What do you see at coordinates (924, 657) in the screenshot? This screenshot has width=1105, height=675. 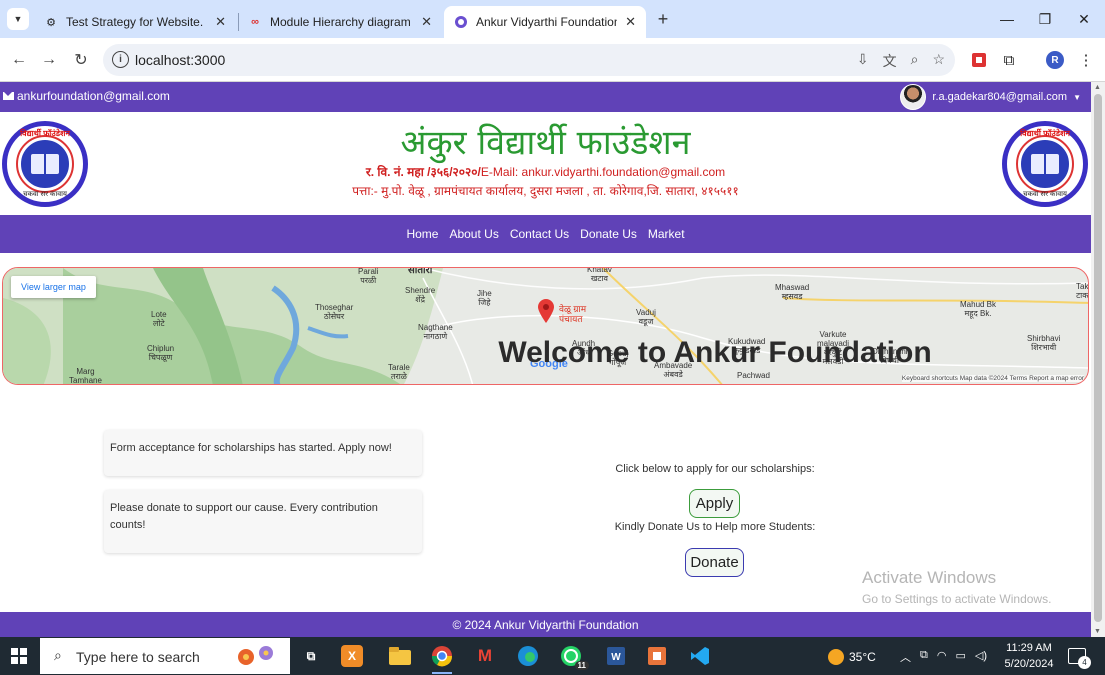 I see `tray-app-icon: ⧉` at bounding box center [924, 657].